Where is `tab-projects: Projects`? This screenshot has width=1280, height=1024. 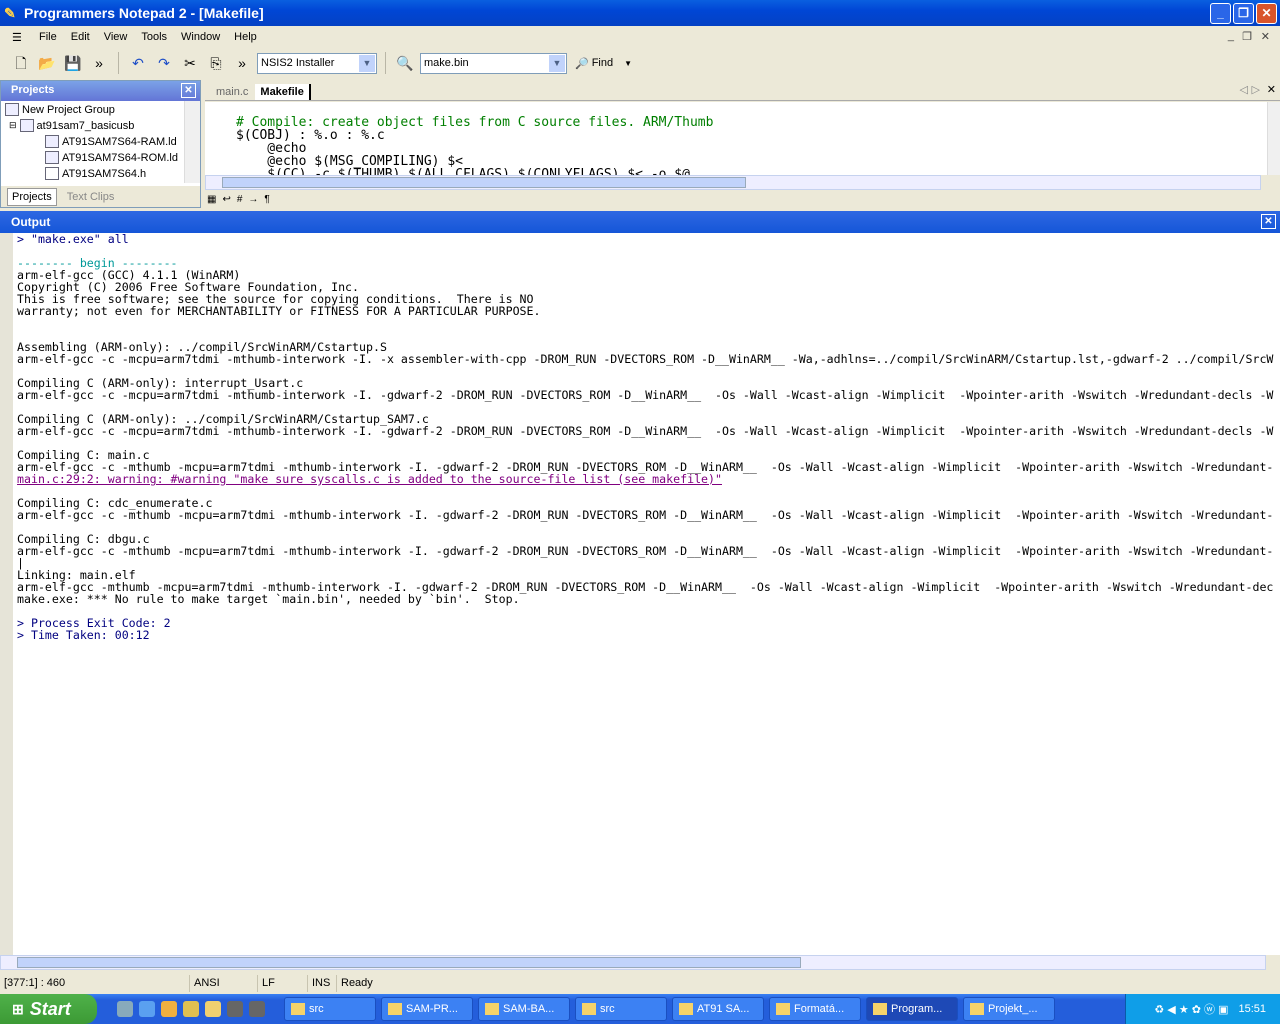 tab-projects: Projects is located at coordinates (32, 196).